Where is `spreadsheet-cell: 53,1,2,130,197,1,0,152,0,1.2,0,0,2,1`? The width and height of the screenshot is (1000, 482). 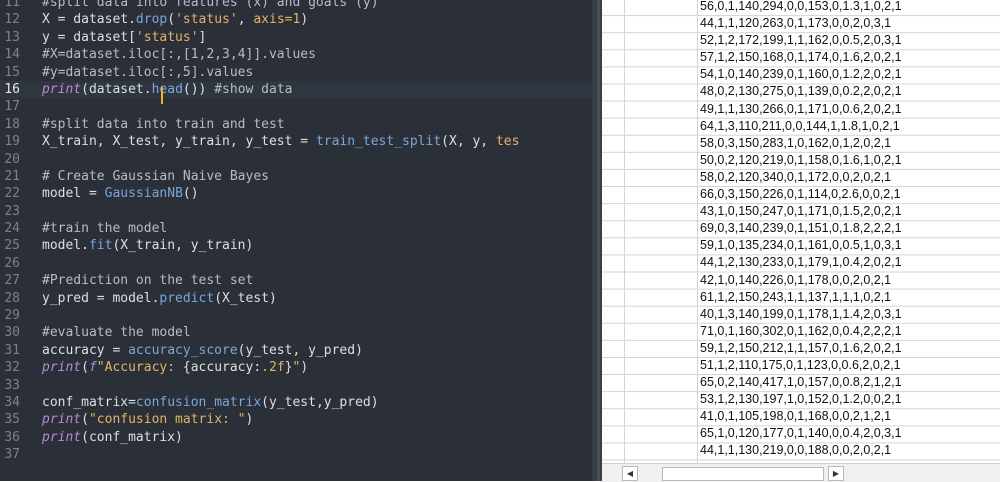
spreadsheet-cell: 53,1,2,130,197,1,0,152,0,1.2,0,0,2,1 is located at coordinates (801, 399).